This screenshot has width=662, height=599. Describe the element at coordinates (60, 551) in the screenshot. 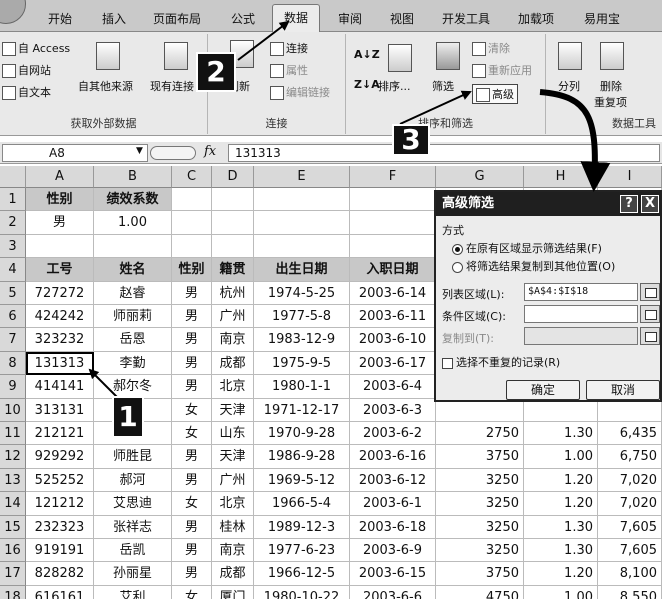

I see `table-cell: 919191` at that location.